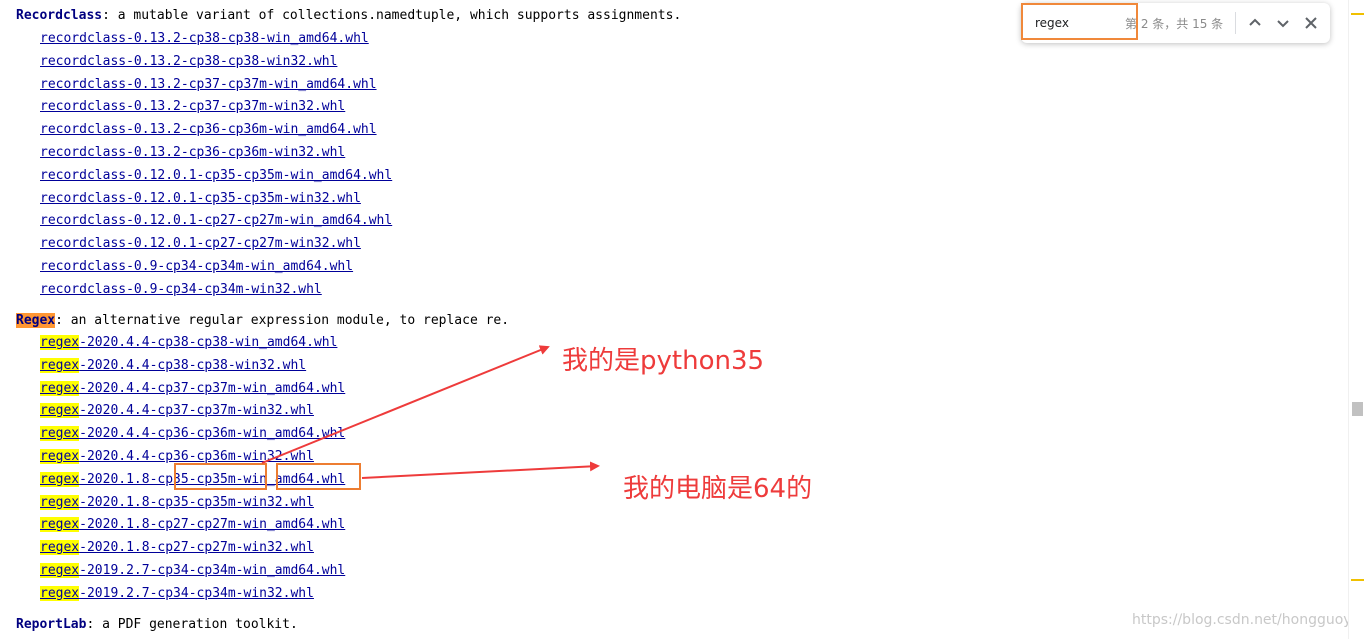 The width and height of the screenshot is (1366, 639). Describe the element at coordinates (212, 434) in the screenshot. I see `link-filename-rest: ‑2020.4.4‑cp36‑cp36m‑win_amd64.whl` at that location.